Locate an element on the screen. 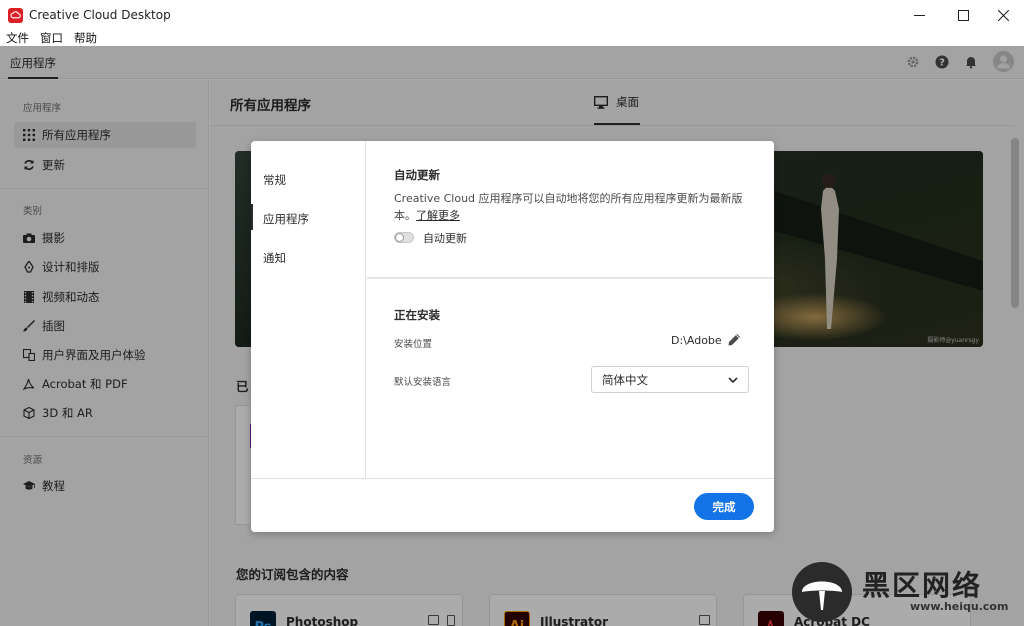 This screenshot has width=1024, height=626. menu-help: 帮助 is located at coordinates (85, 38).